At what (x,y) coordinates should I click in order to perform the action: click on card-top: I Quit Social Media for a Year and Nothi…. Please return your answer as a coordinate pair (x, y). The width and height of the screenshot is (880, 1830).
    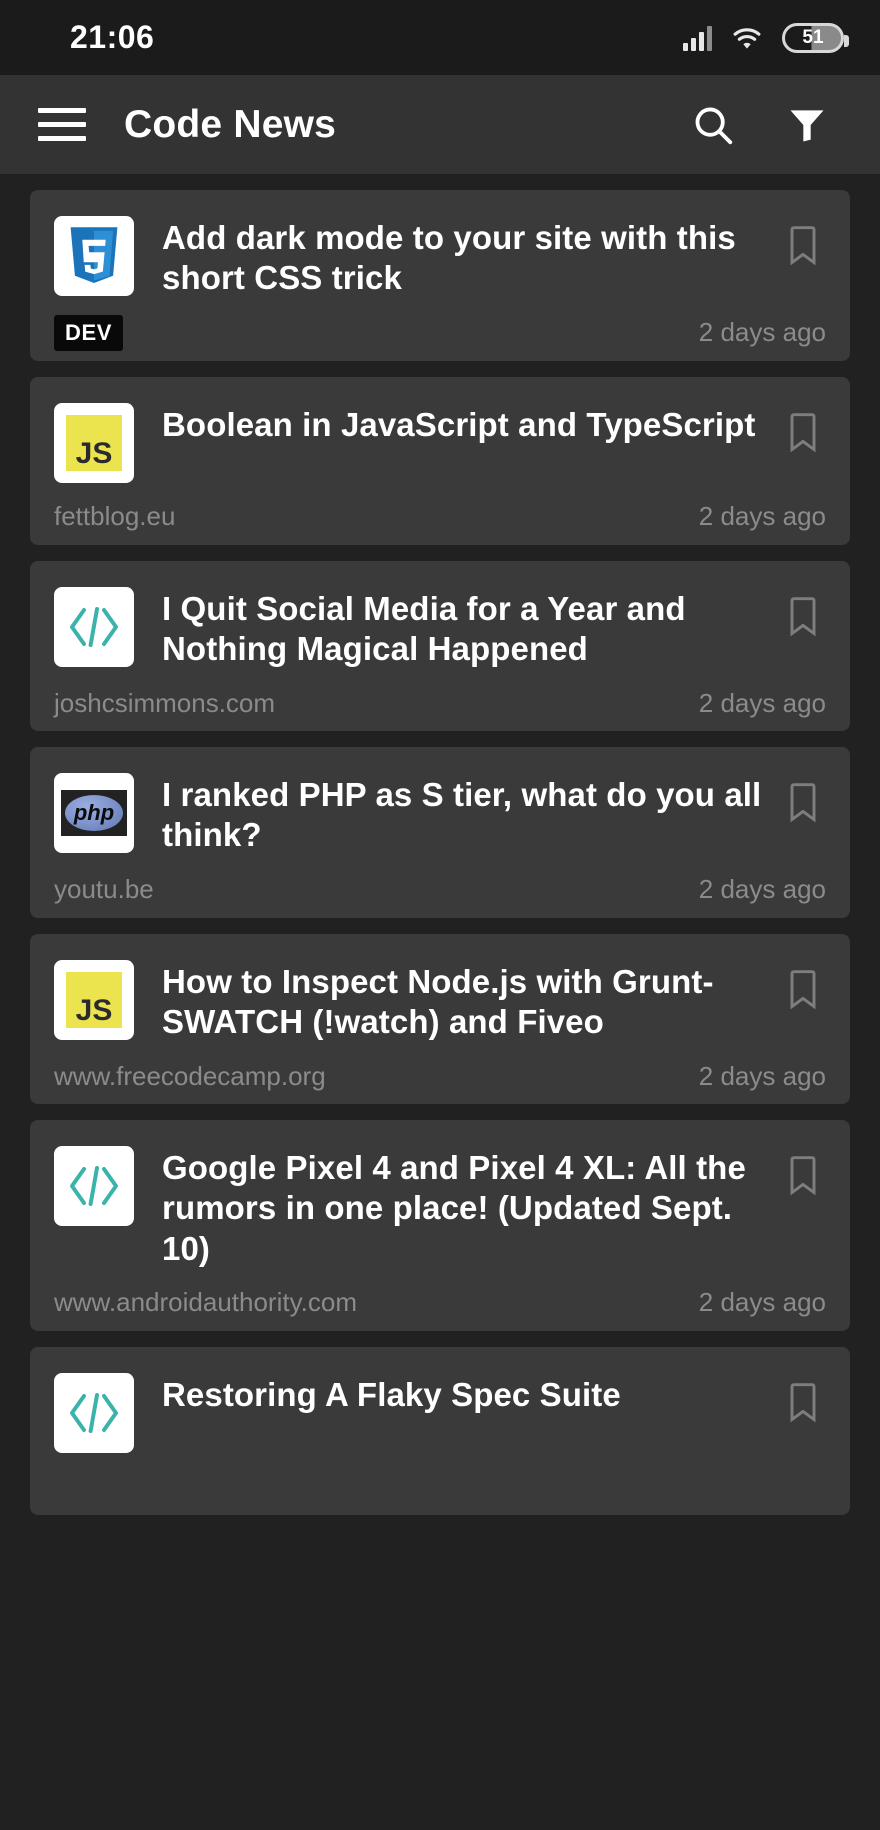
    Looking at the image, I should click on (440, 628).